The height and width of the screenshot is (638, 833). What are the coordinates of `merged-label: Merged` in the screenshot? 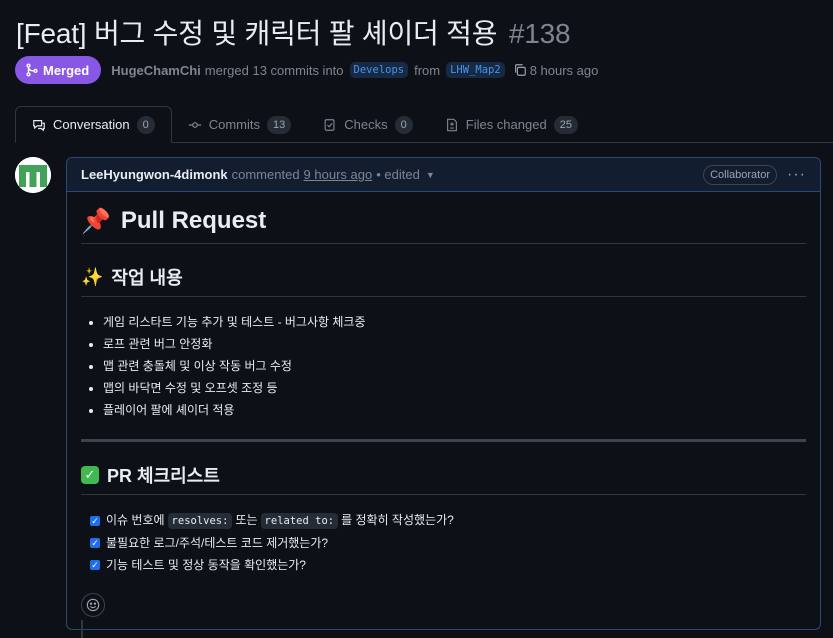 It's located at (66, 70).